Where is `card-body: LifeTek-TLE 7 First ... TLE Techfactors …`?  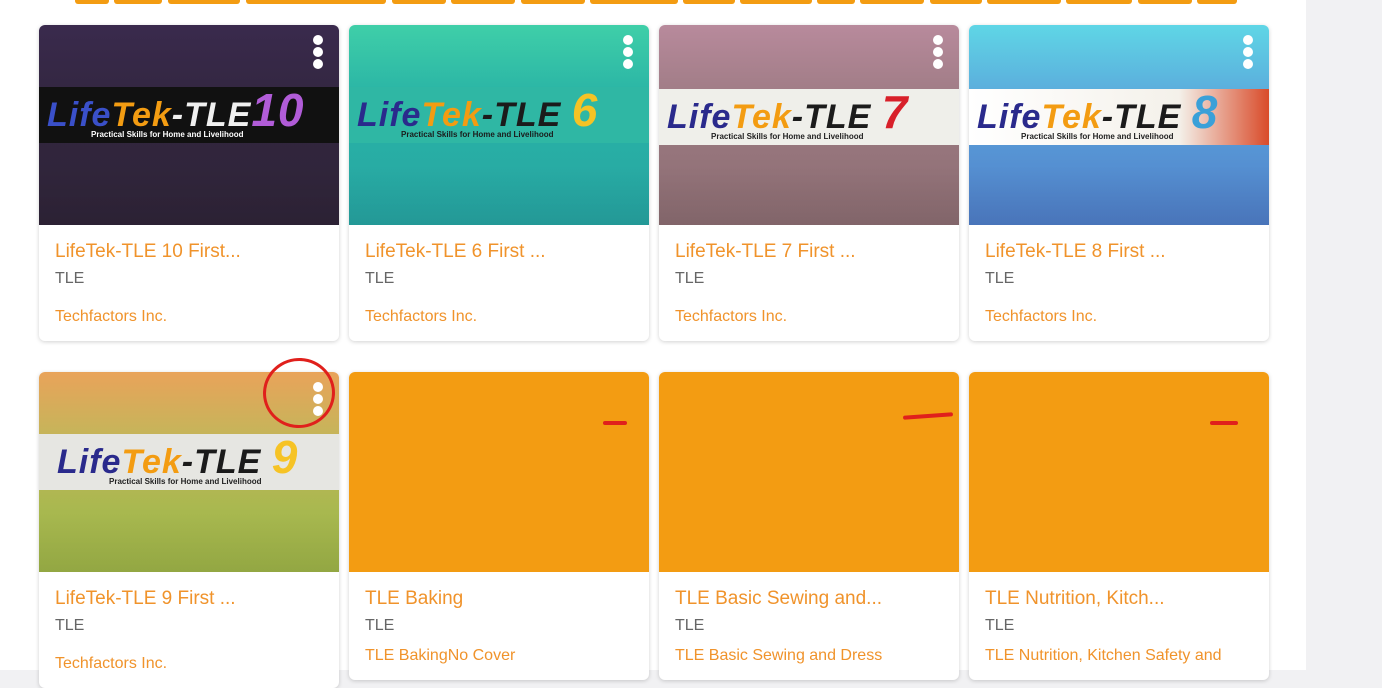
card-body: LifeTek-TLE 7 First ... TLE Techfactors … is located at coordinates (809, 283).